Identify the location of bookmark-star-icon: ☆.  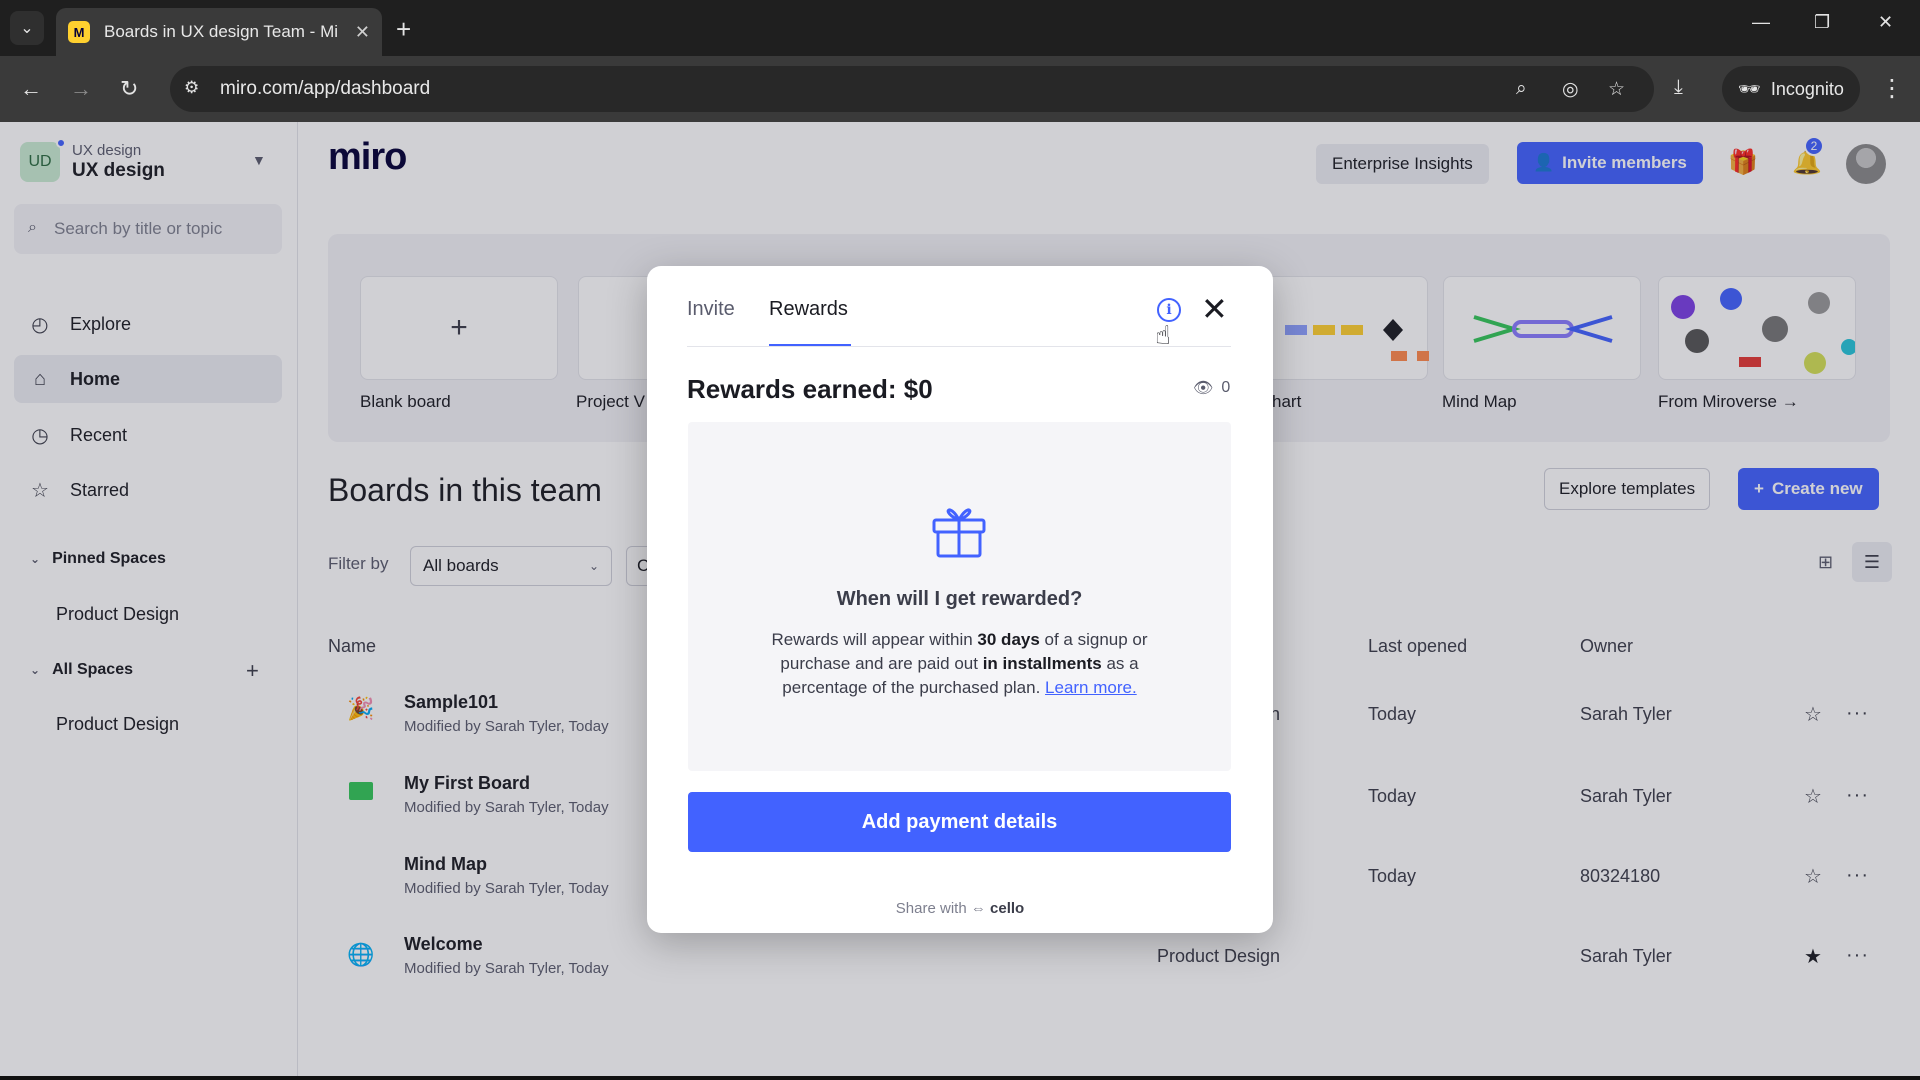
(1616, 89).